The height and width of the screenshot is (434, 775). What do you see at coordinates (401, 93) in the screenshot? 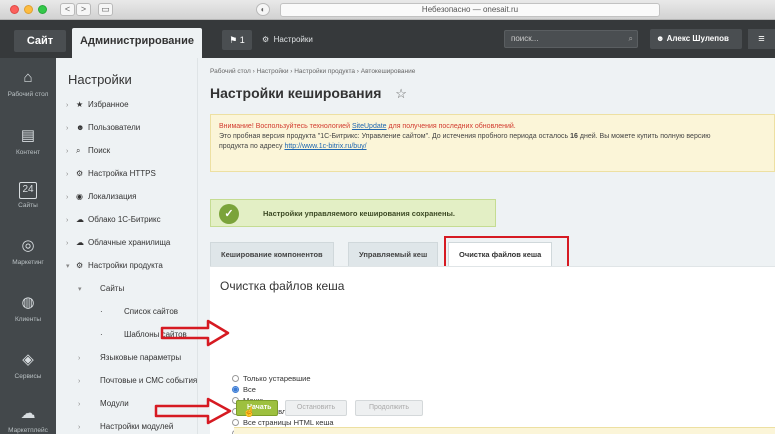
I see `favorite-star-icon: ☆` at bounding box center [401, 93].